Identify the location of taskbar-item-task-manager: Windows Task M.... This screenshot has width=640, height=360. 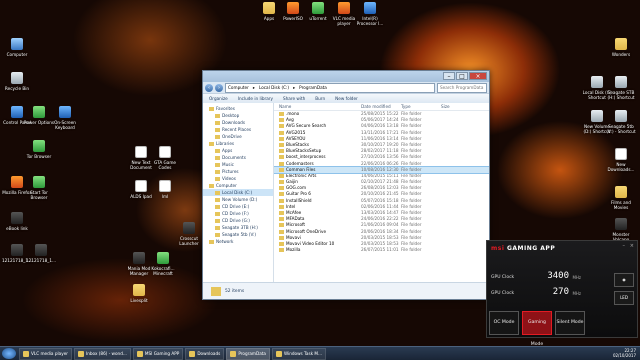
(298, 353).